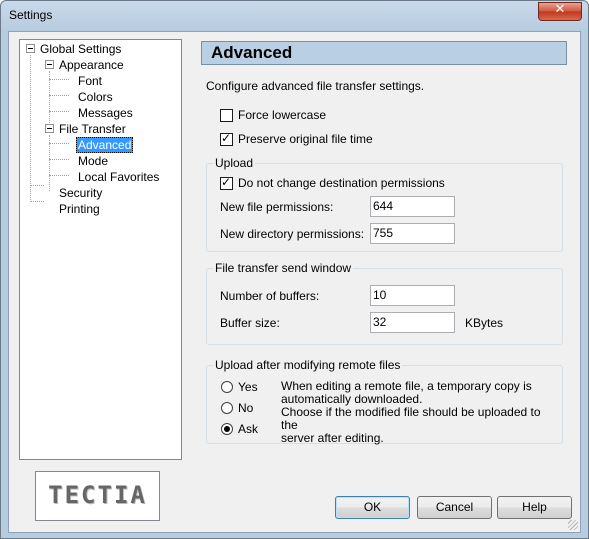 This screenshot has height=539, width=589. What do you see at coordinates (248, 429) in the screenshot?
I see `upload-ask-label: Ask` at bounding box center [248, 429].